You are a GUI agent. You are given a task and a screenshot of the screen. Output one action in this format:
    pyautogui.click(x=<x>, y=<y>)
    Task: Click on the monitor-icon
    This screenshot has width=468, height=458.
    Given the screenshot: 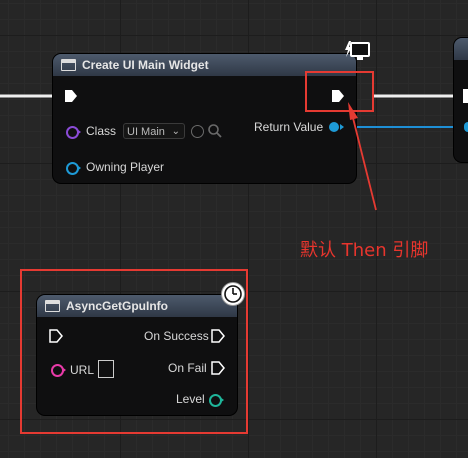 What is the action you would take?
    pyautogui.click(x=357, y=50)
    